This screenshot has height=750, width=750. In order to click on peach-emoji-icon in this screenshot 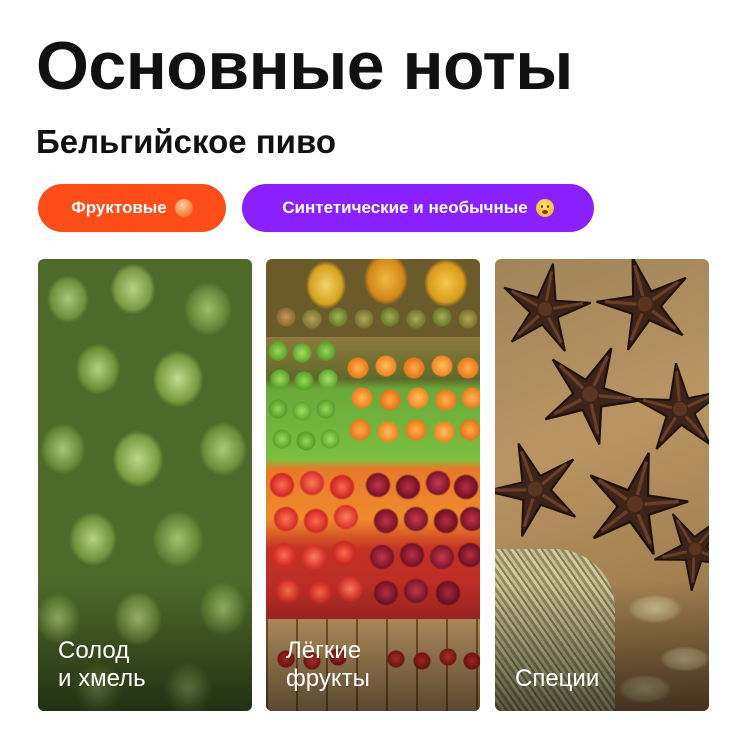, I will do `click(183, 208)`.